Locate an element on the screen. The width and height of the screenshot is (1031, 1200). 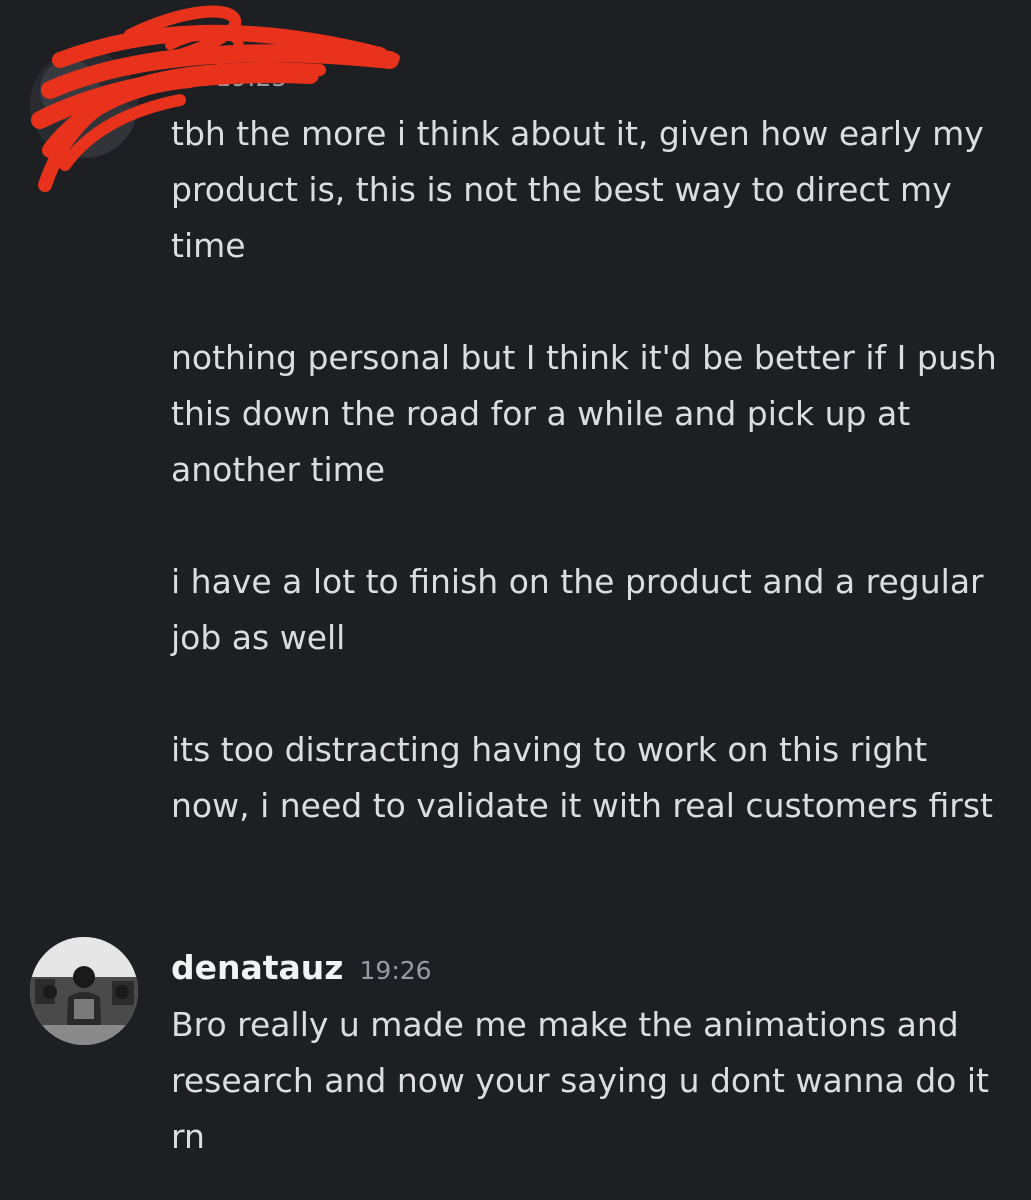
timestamp: 19:25 is located at coordinates (251, 77).